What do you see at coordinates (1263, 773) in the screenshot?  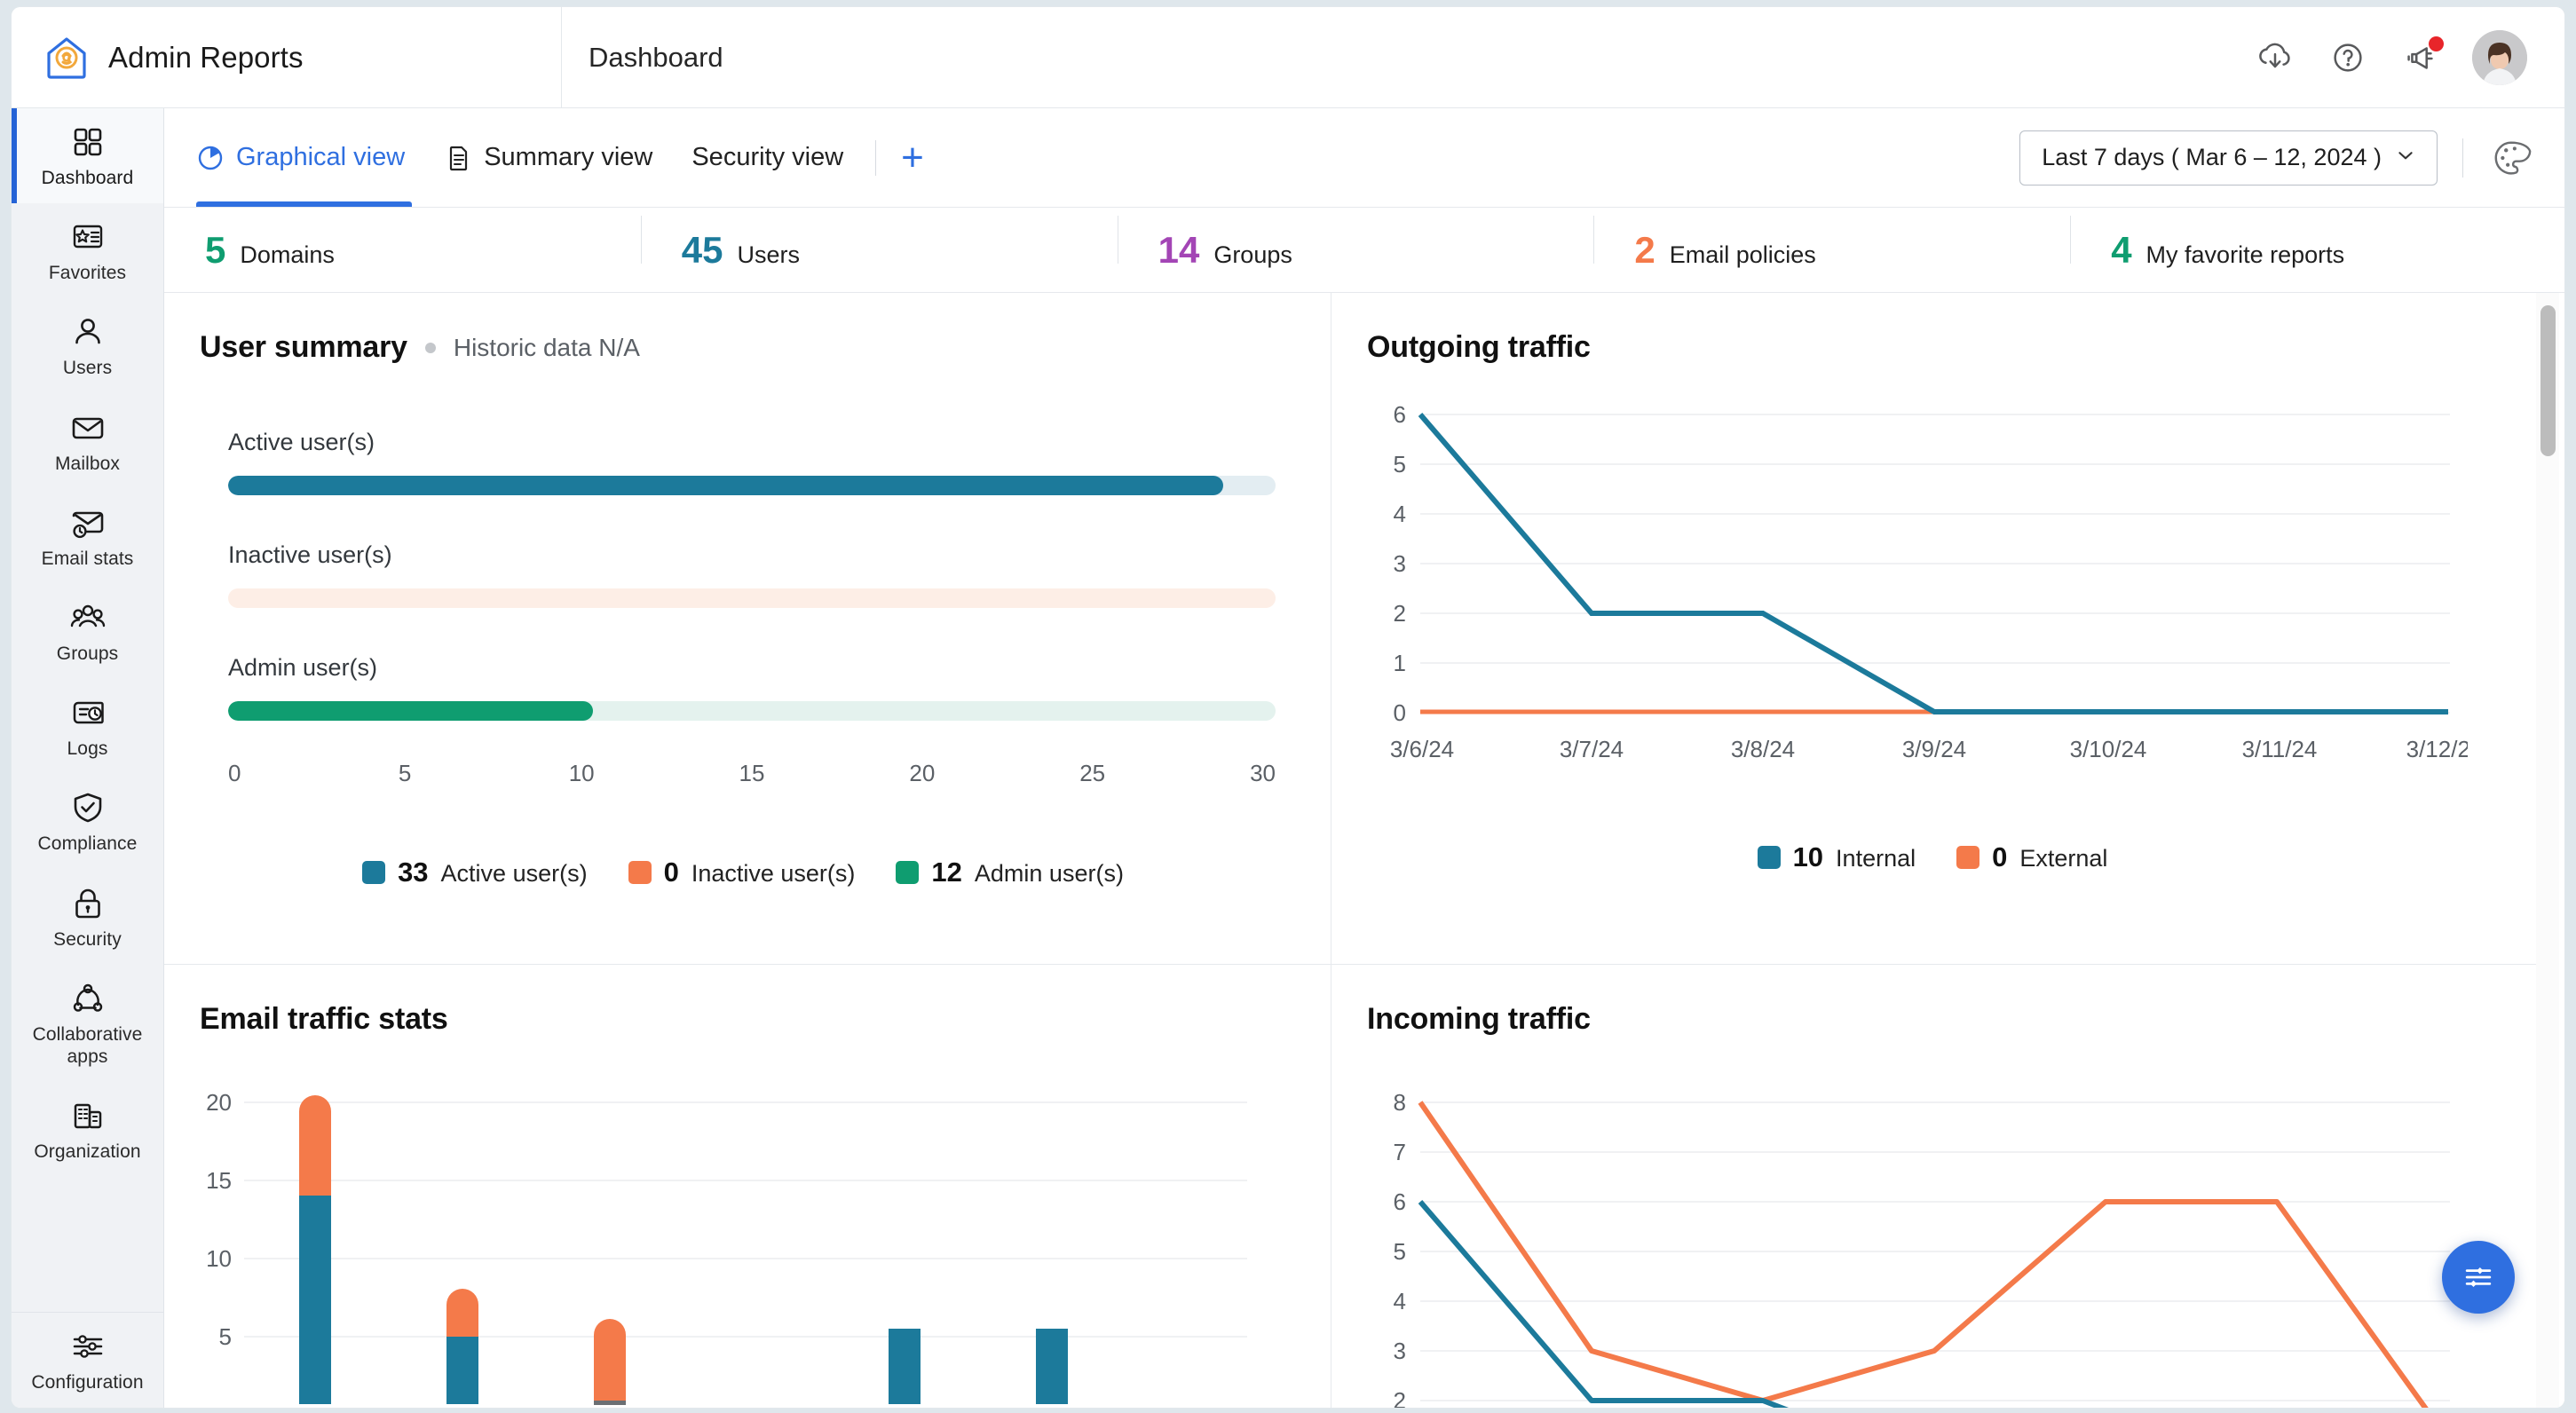 I see `axis-tick: 30` at bounding box center [1263, 773].